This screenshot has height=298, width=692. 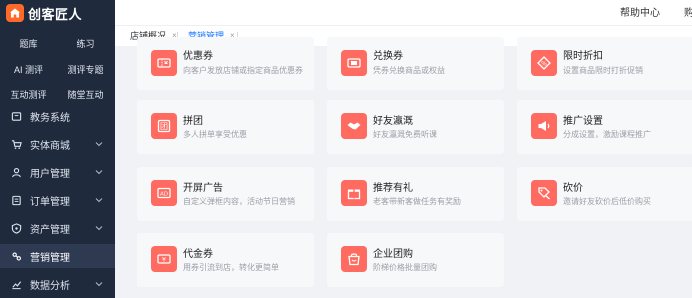 I want to click on sidebar-item-orders: 订单管理, so click(x=57, y=200).